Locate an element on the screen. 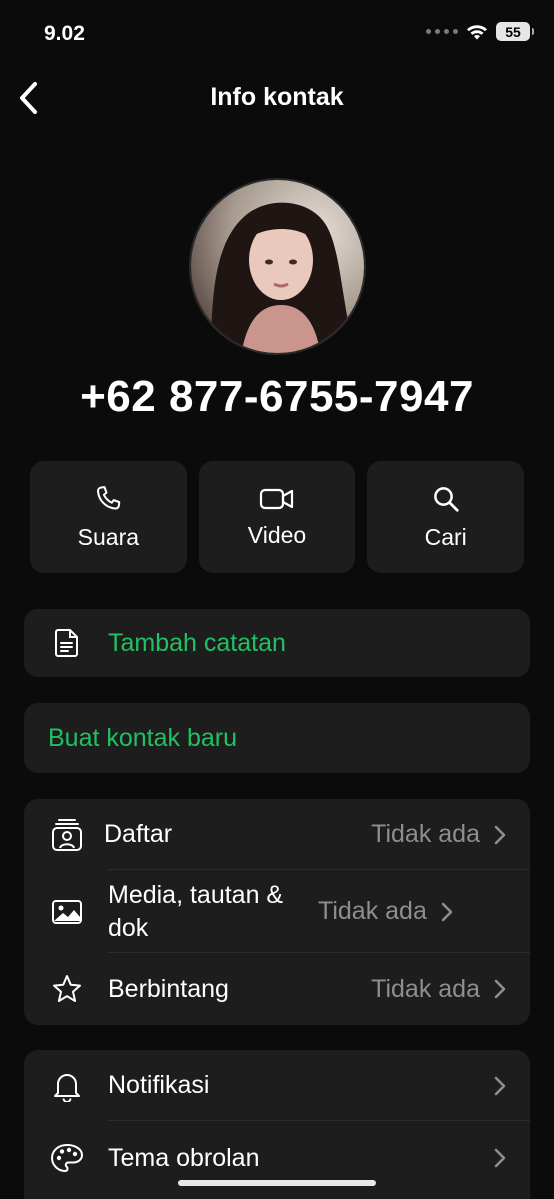 The height and width of the screenshot is (1199, 554). chat-theme-label: Tema obrolan is located at coordinates (184, 1157).